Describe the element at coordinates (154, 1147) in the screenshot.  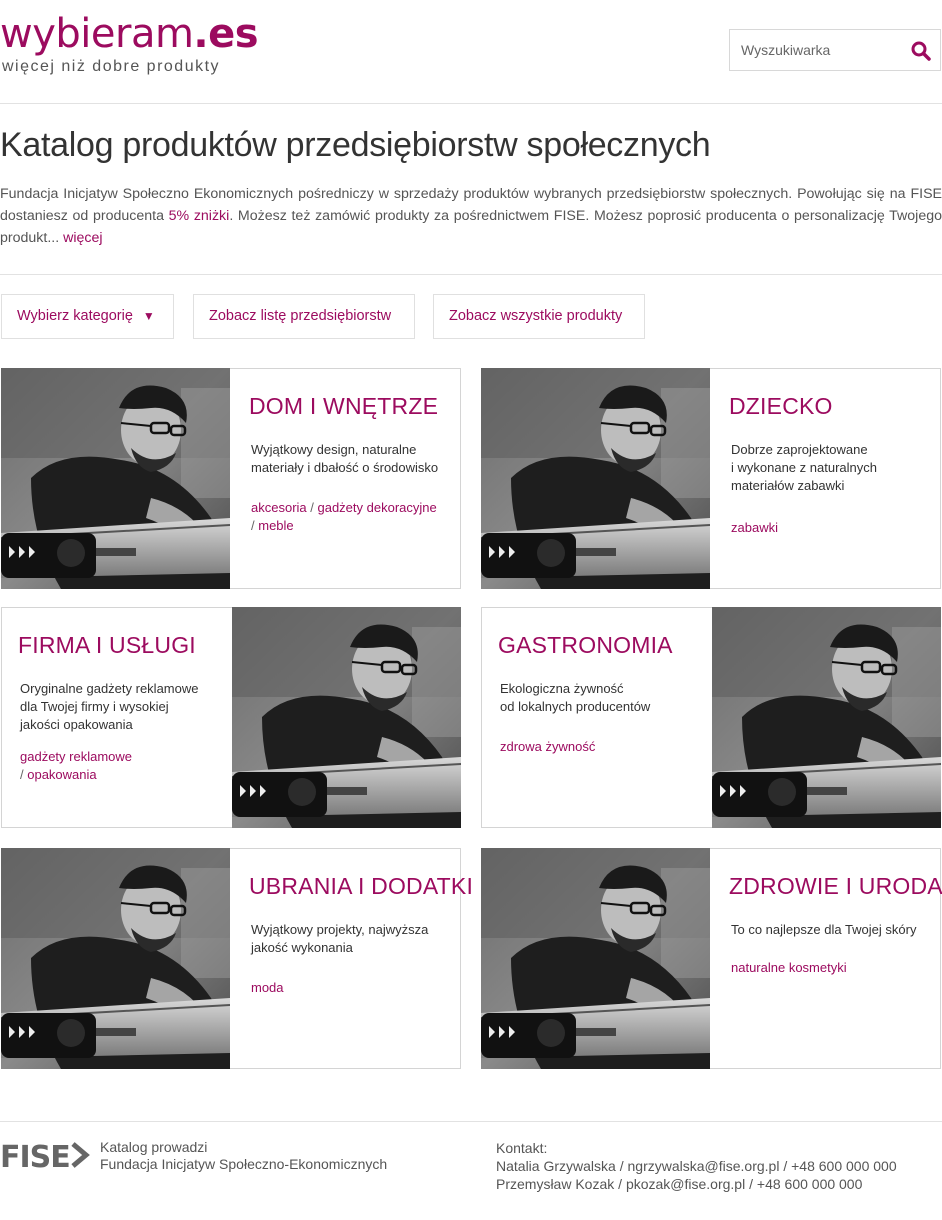
I see `footer-run-by: Katalog prowadzi` at that location.